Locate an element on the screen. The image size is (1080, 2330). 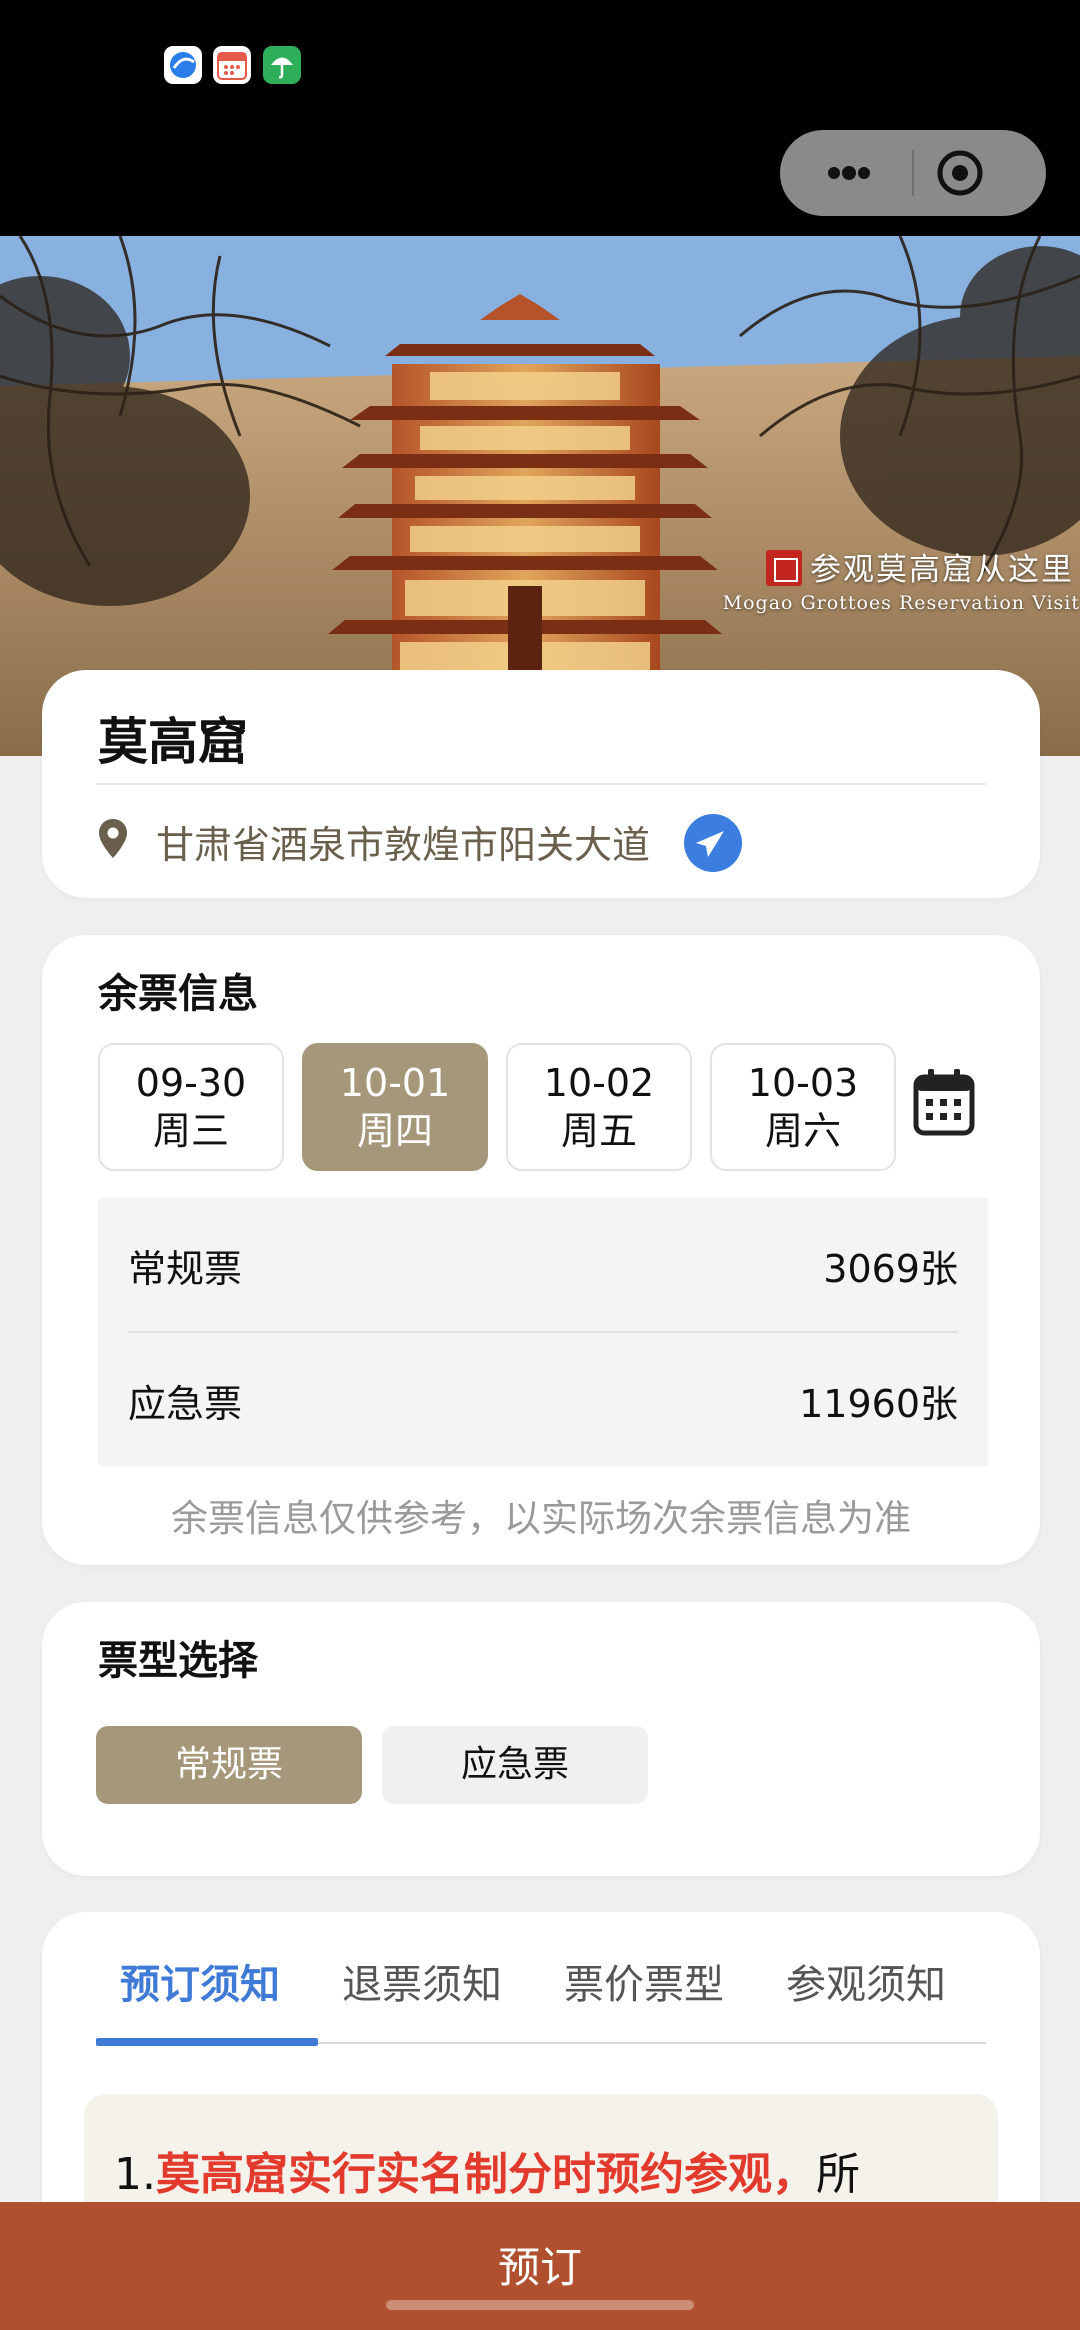
divider is located at coordinates (541, 784).